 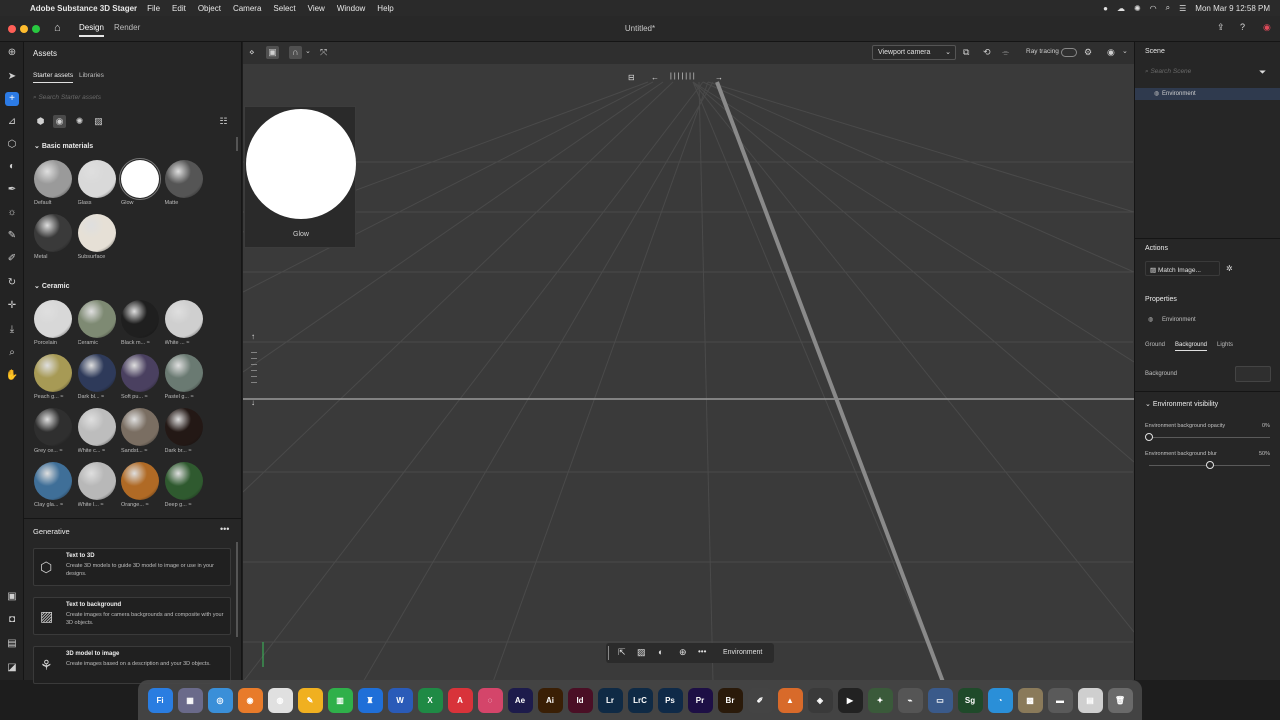 I want to click on dock-app-icon: Pr, so click(x=700, y=700).